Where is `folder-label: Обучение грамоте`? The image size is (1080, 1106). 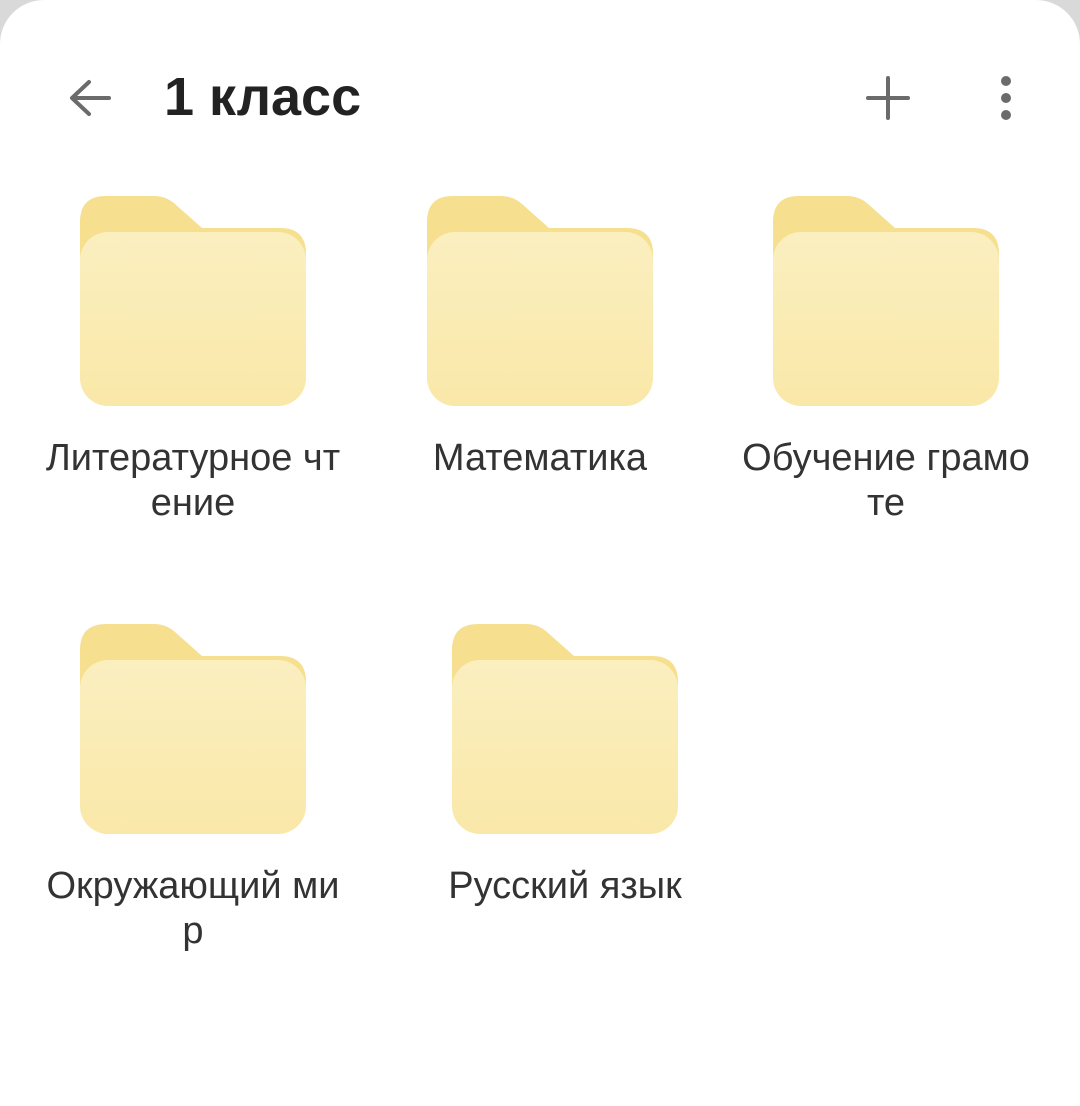
folder-label: Обучение грамоте is located at coordinates (886, 480).